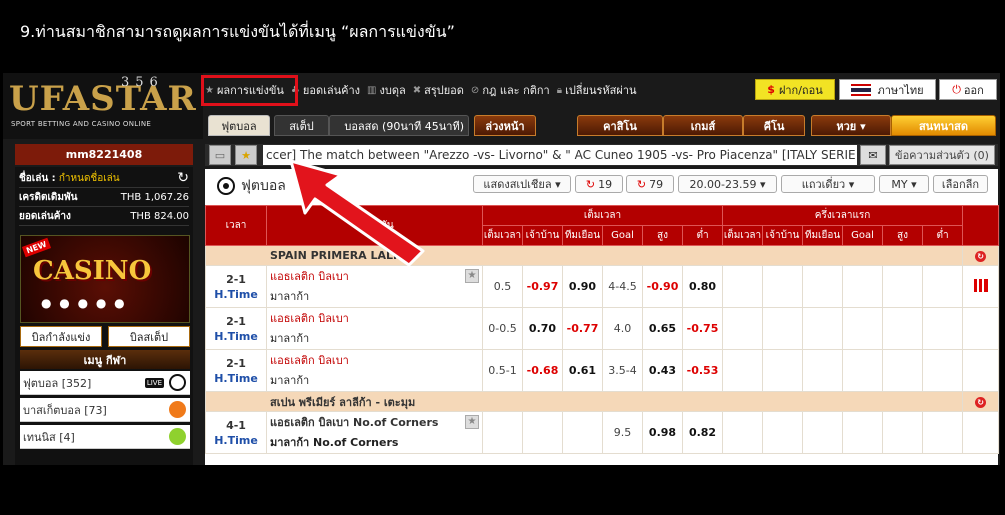 Image resolution: width=1005 pixels, height=515 pixels. I want to click on step-bets-button: บิลสเต็ป, so click(149, 336).